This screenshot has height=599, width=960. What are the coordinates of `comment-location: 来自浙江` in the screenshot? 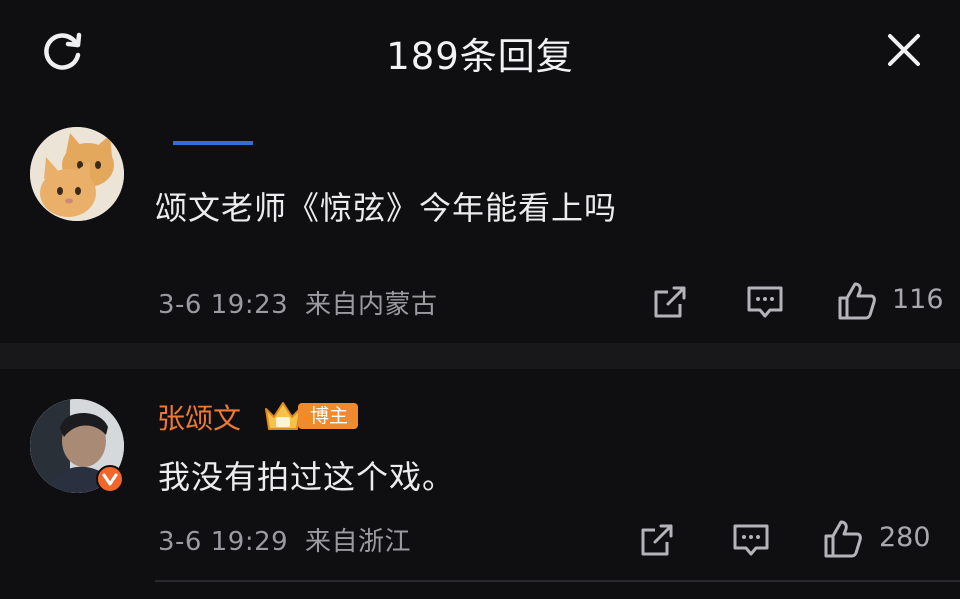 It's located at (357, 542).